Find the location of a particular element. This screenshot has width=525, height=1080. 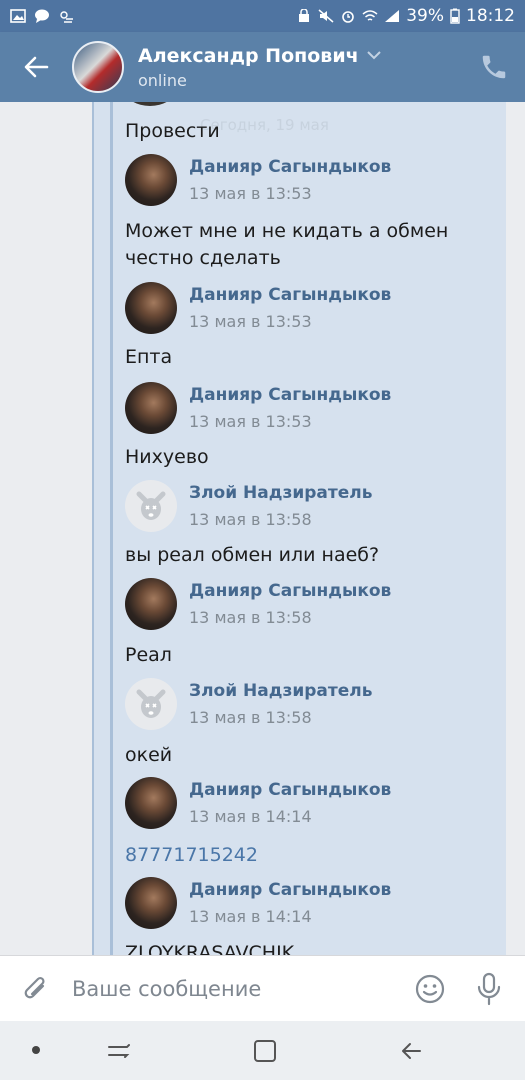

contact-info: Александр Попович online is located at coordinates (259, 67).